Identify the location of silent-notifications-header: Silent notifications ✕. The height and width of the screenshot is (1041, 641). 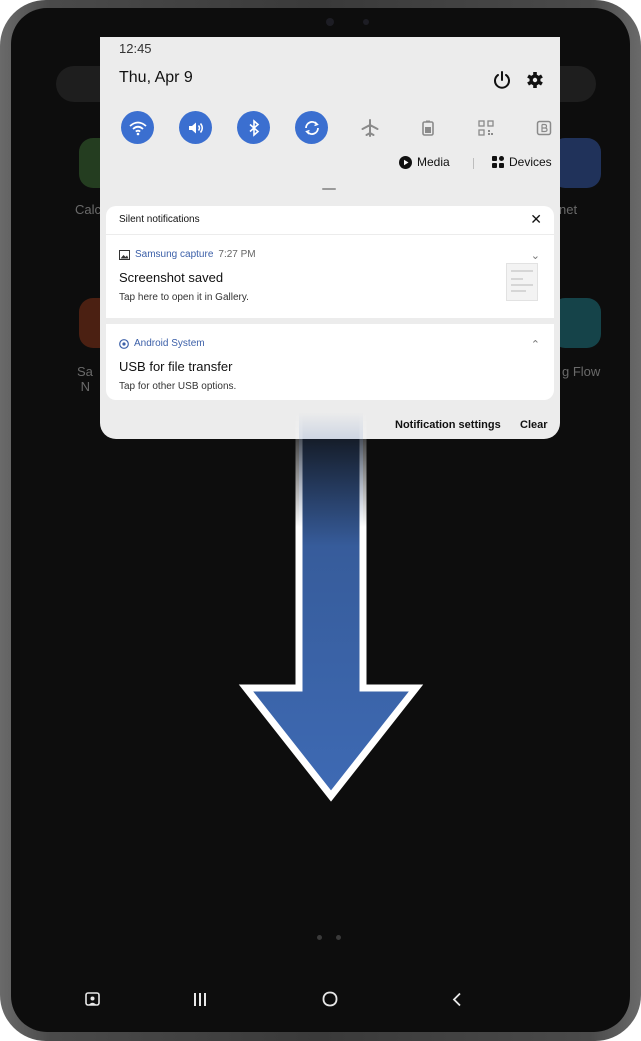
(330, 220).